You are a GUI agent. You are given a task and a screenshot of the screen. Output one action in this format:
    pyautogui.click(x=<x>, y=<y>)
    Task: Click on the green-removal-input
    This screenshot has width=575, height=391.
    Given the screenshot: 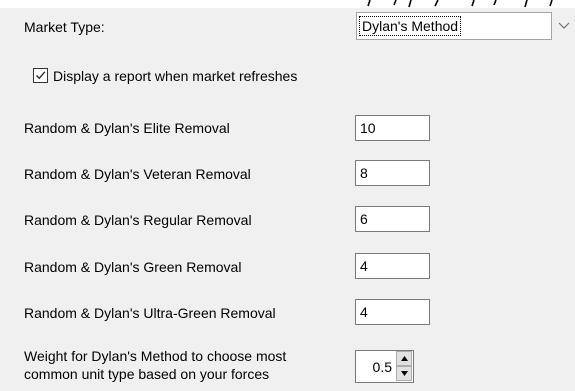 What is the action you would take?
    pyautogui.click(x=392, y=266)
    